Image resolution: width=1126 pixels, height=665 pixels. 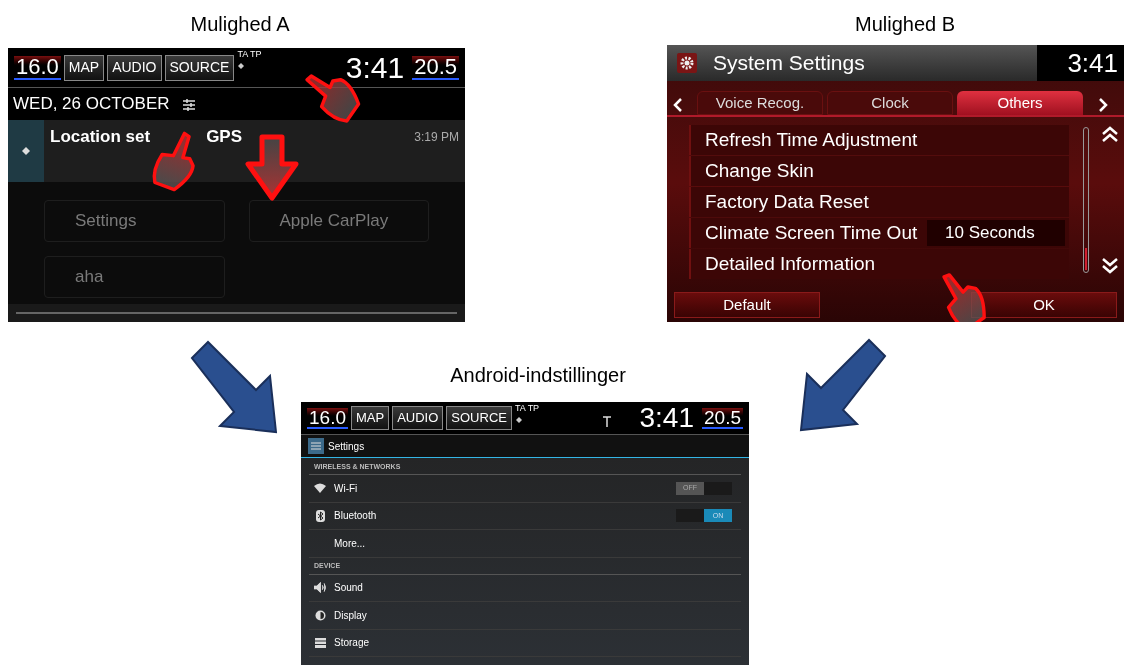 What do you see at coordinates (188, 104) in the screenshot?
I see `sliders-icon` at bounding box center [188, 104].